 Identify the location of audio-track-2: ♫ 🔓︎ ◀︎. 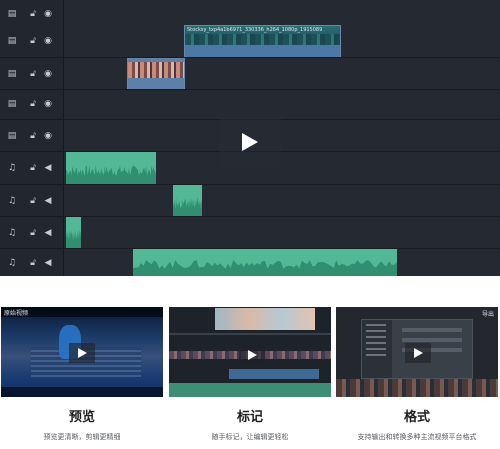
(250, 201).